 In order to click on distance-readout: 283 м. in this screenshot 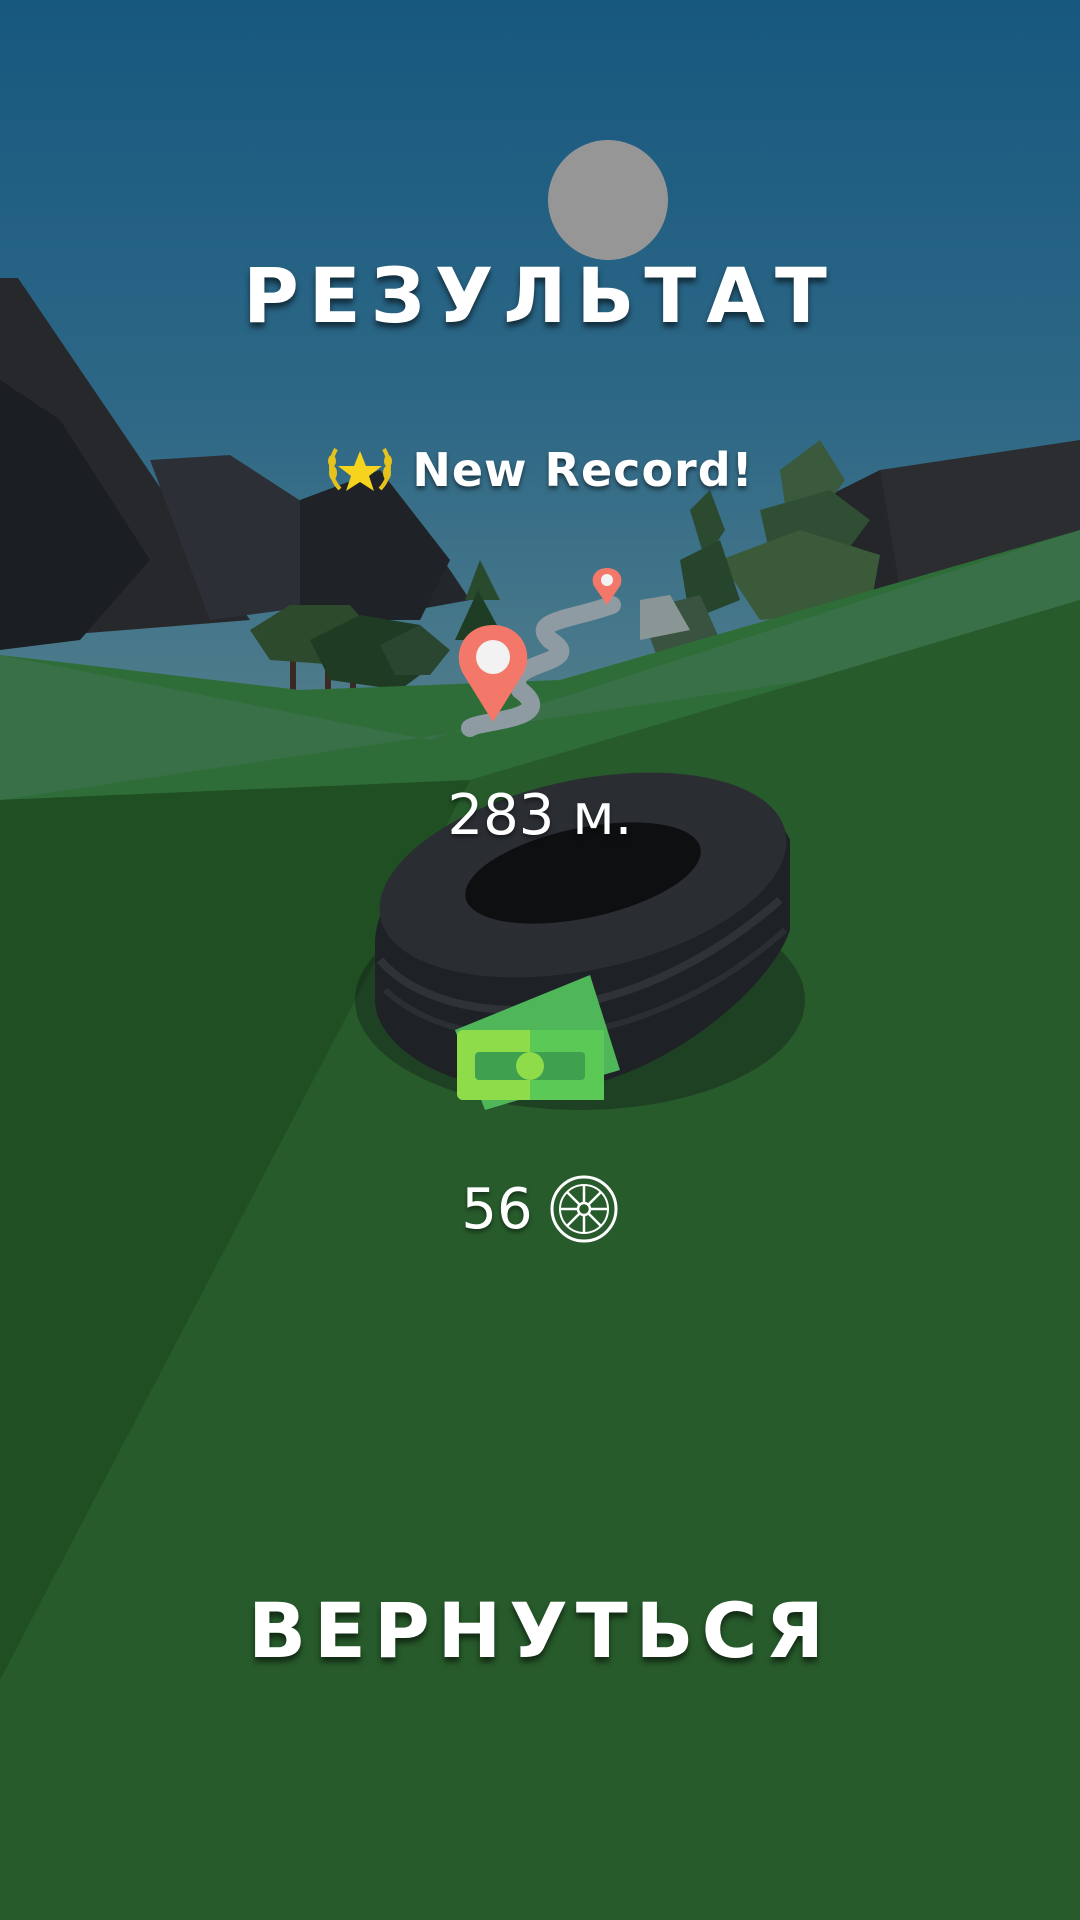, I will do `click(540, 816)`.